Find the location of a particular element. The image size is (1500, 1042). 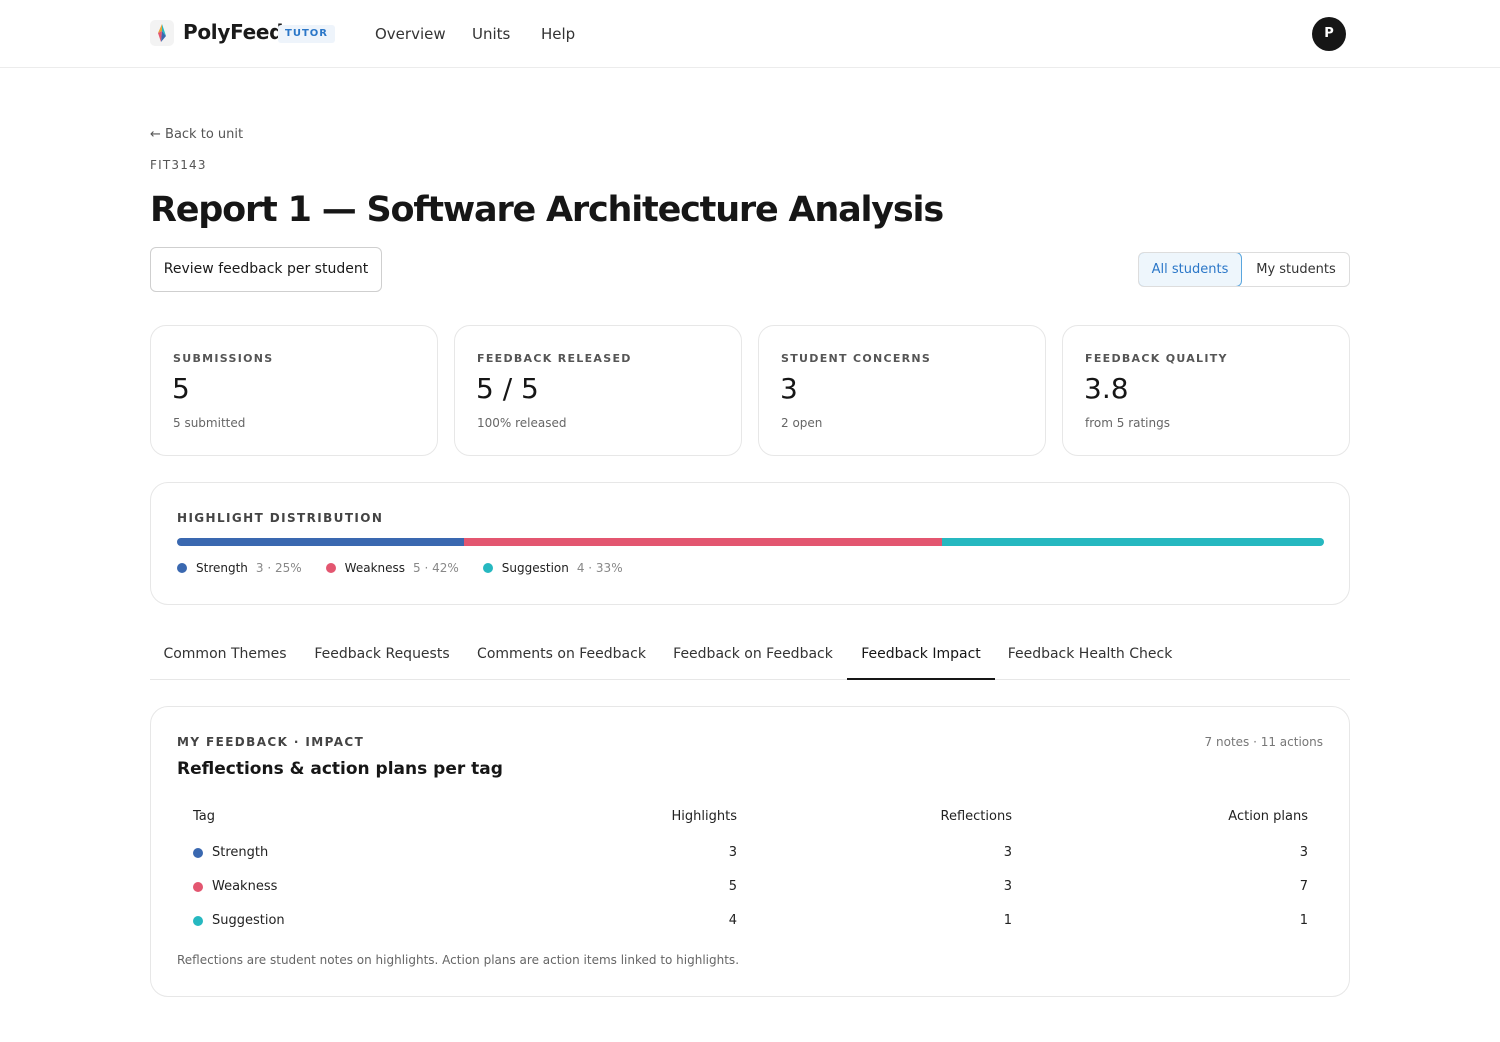

tab-feedback-requests: Feedback Requests is located at coordinates (382, 654).